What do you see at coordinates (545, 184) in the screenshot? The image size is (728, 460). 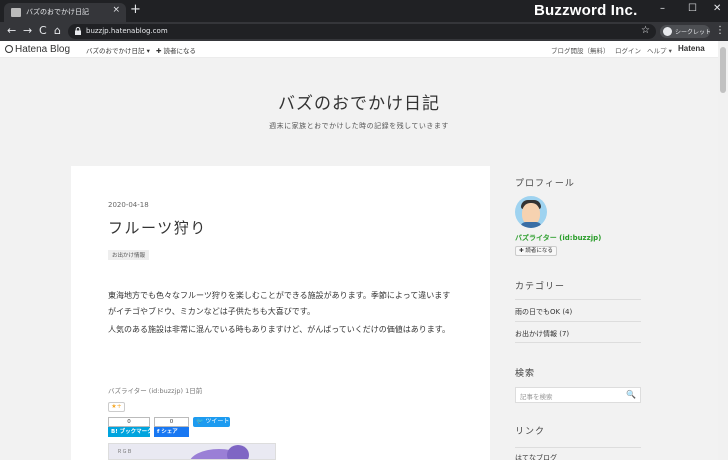 I see `profile-heading: プロフィール` at bounding box center [545, 184].